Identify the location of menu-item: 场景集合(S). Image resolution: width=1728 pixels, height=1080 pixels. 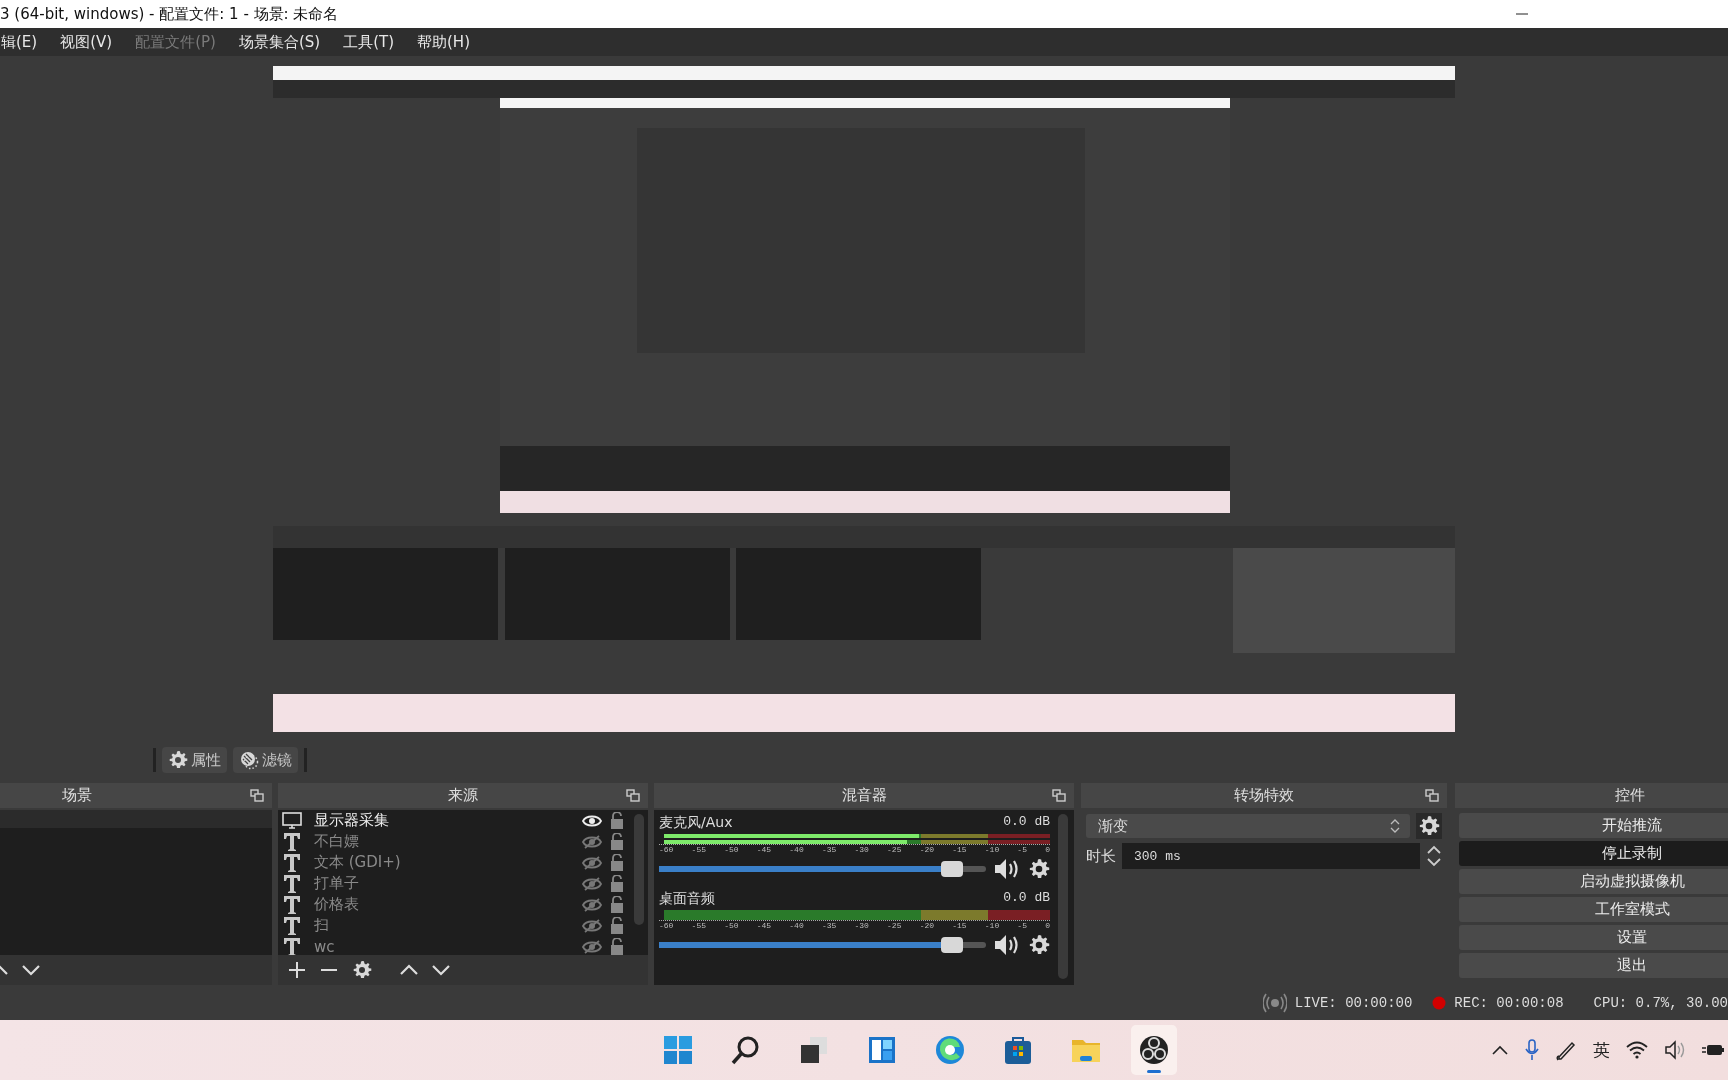
(279, 42).